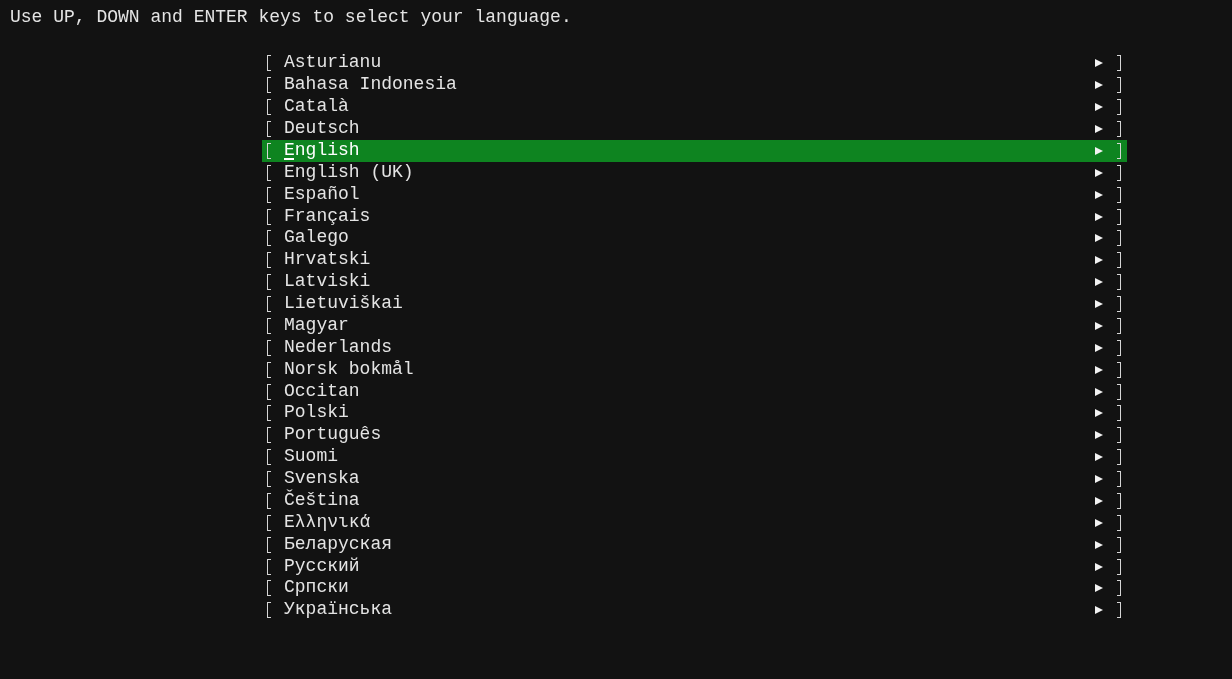 This screenshot has width=1232, height=679. I want to click on language-option: Hrvatski, so click(694, 260).